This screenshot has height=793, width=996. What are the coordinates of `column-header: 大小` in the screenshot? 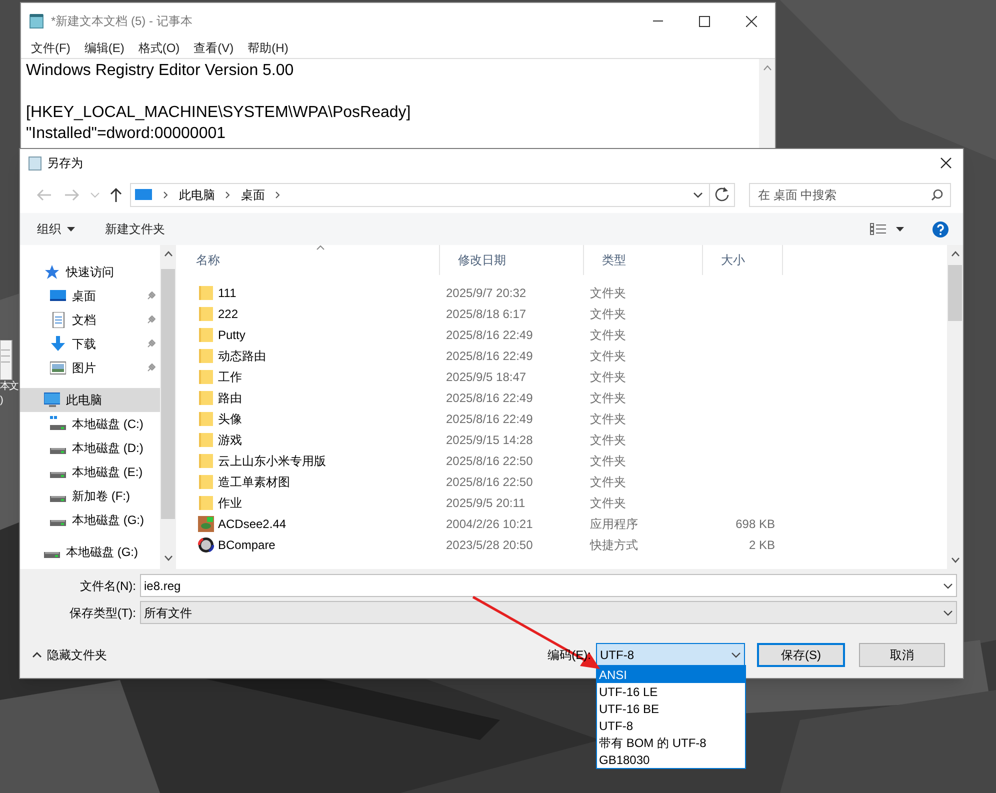 It's located at (743, 260).